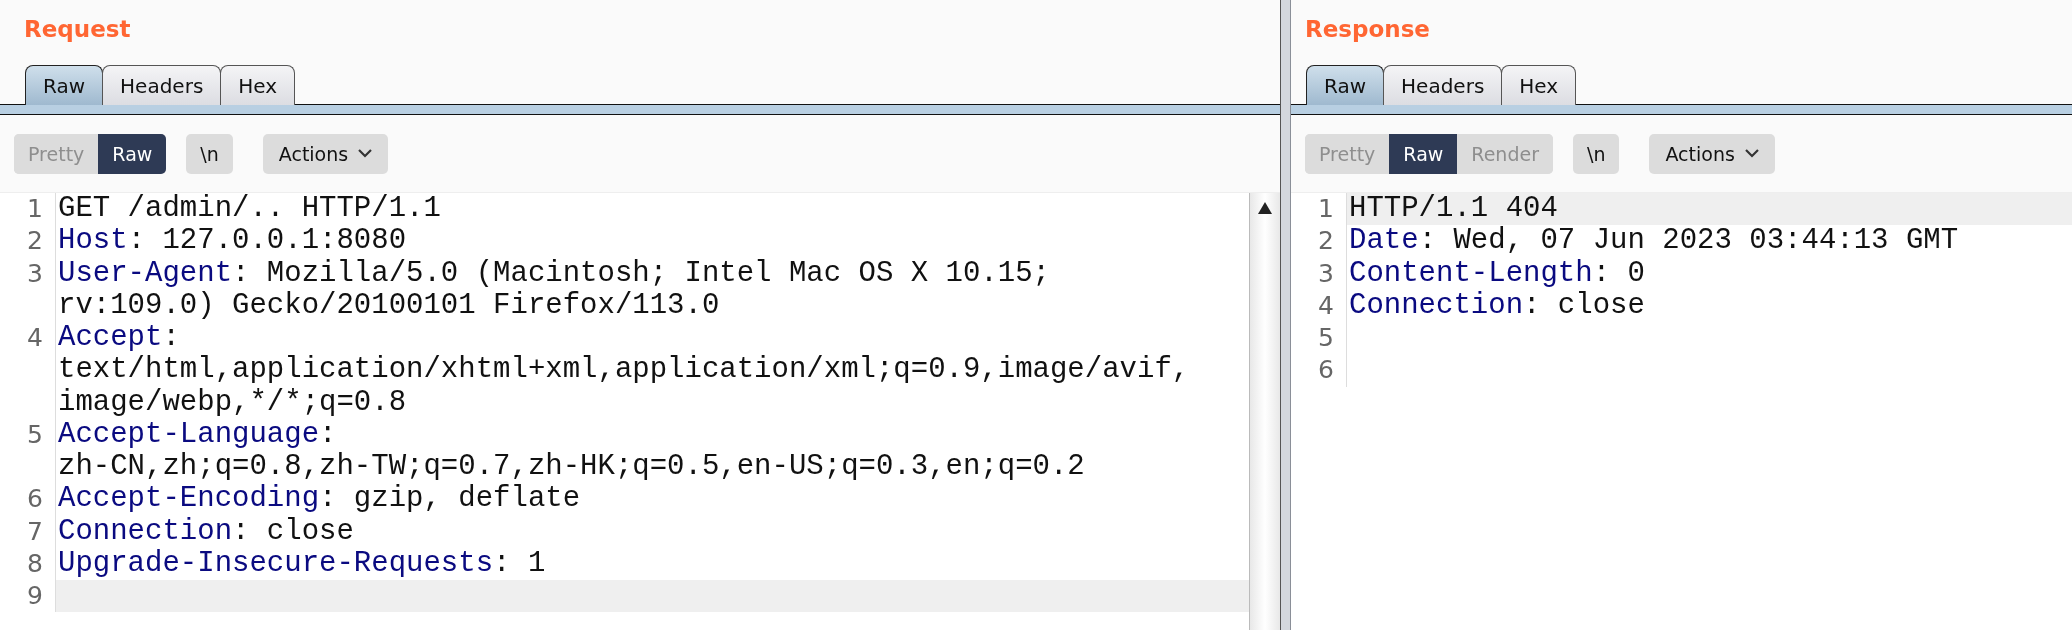 The image size is (2072, 630). I want to click on code-line: Date: Wed, 07 Jun 2023 03:44:13 GMT, so click(1654, 241).